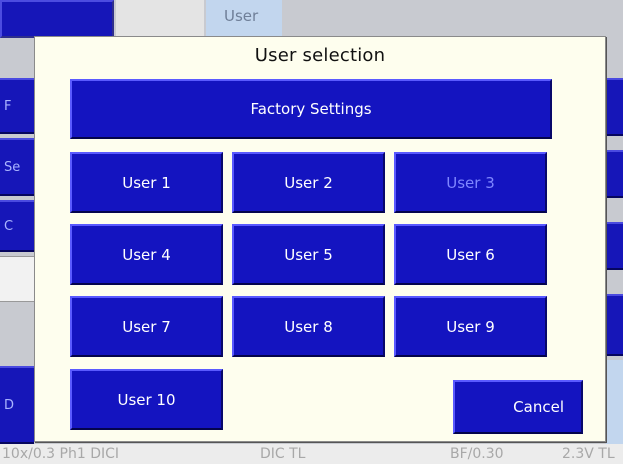 The height and width of the screenshot is (464, 623). What do you see at coordinates (311, 109) in the screenshot?
I see `factory-settings-button: Factory Settings` at bounding box center [311, 109].